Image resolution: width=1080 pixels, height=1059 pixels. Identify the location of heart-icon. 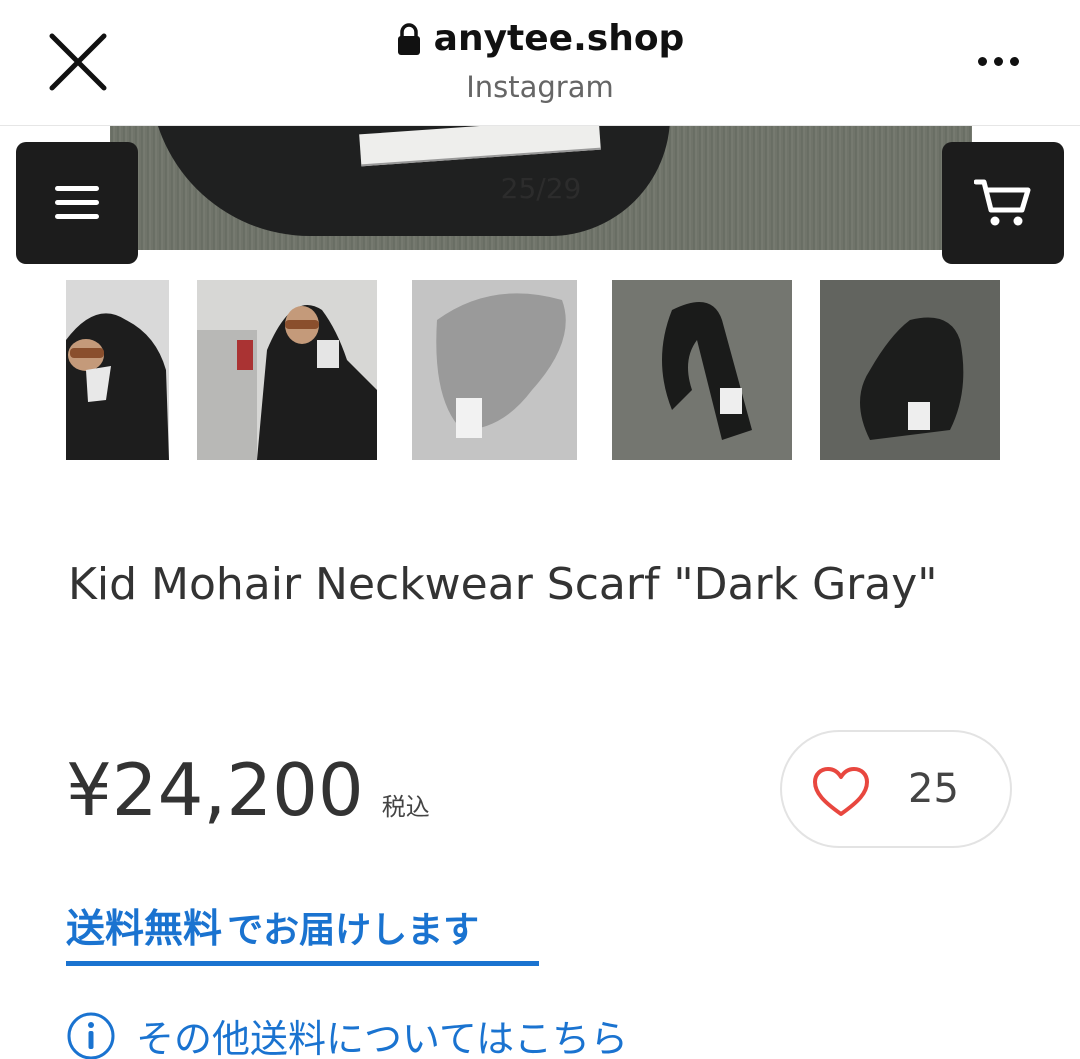
(841, 791).